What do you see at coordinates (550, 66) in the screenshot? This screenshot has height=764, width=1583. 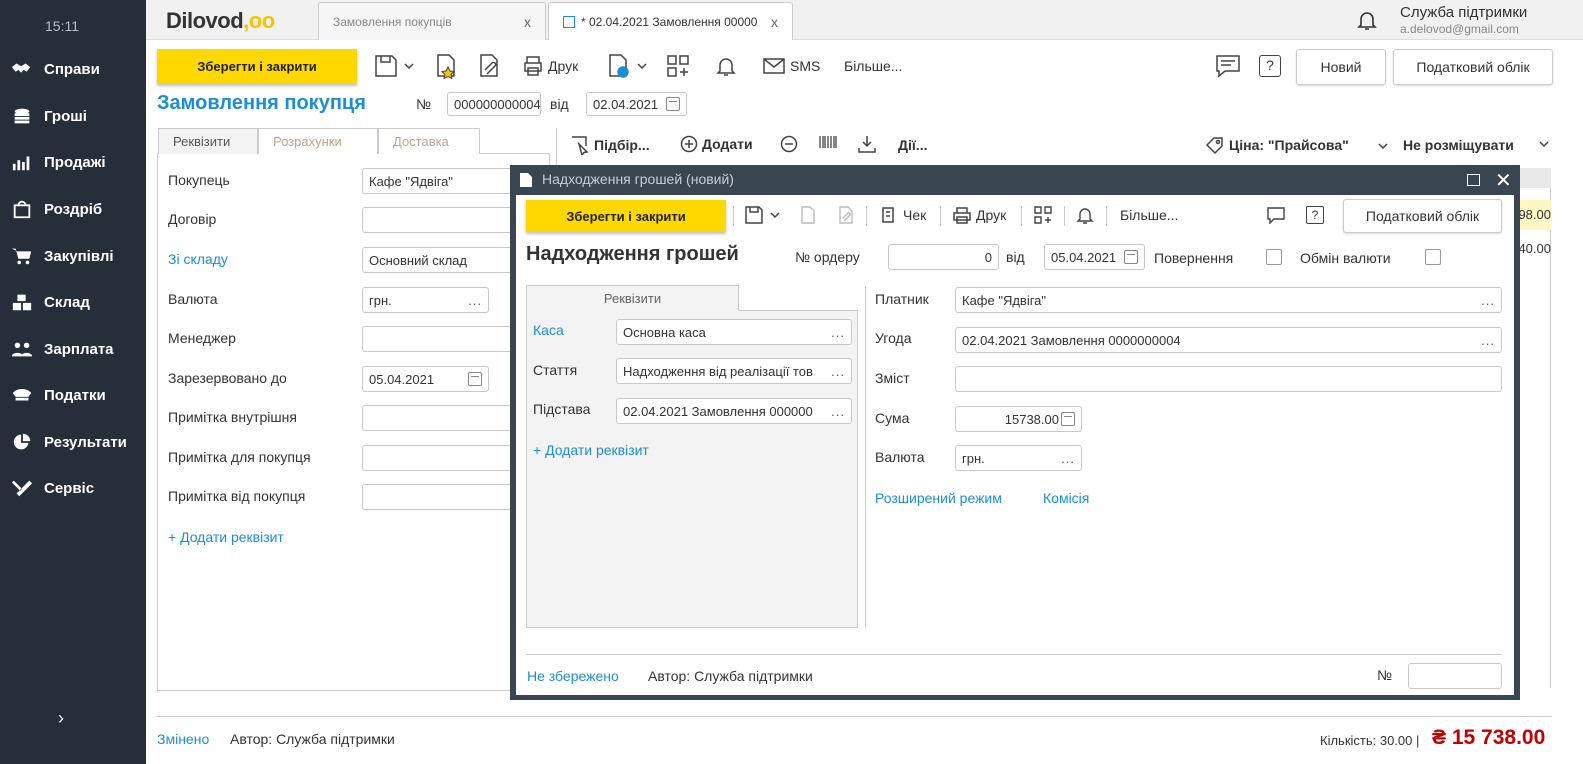 I see `print-button: Друк` at bounding box center [550, 66].